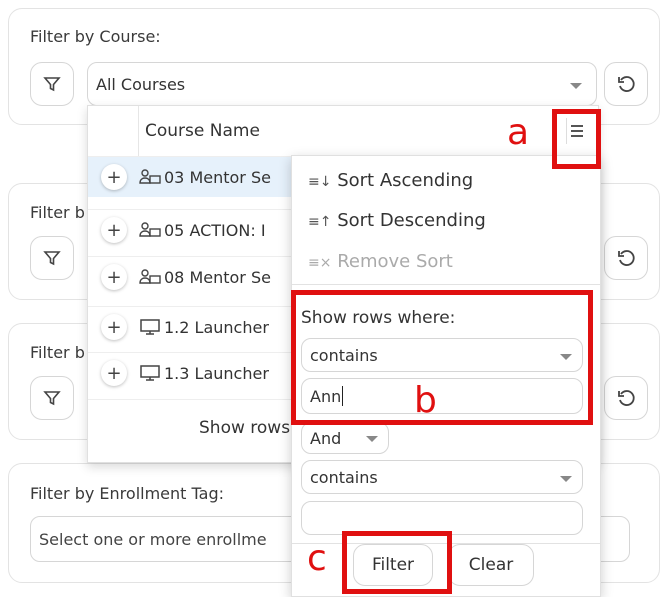 This screenshot has height=597, width=666. I want to click on sort-descending-item: ≡↑ Sort Descending, so click(397, 220).